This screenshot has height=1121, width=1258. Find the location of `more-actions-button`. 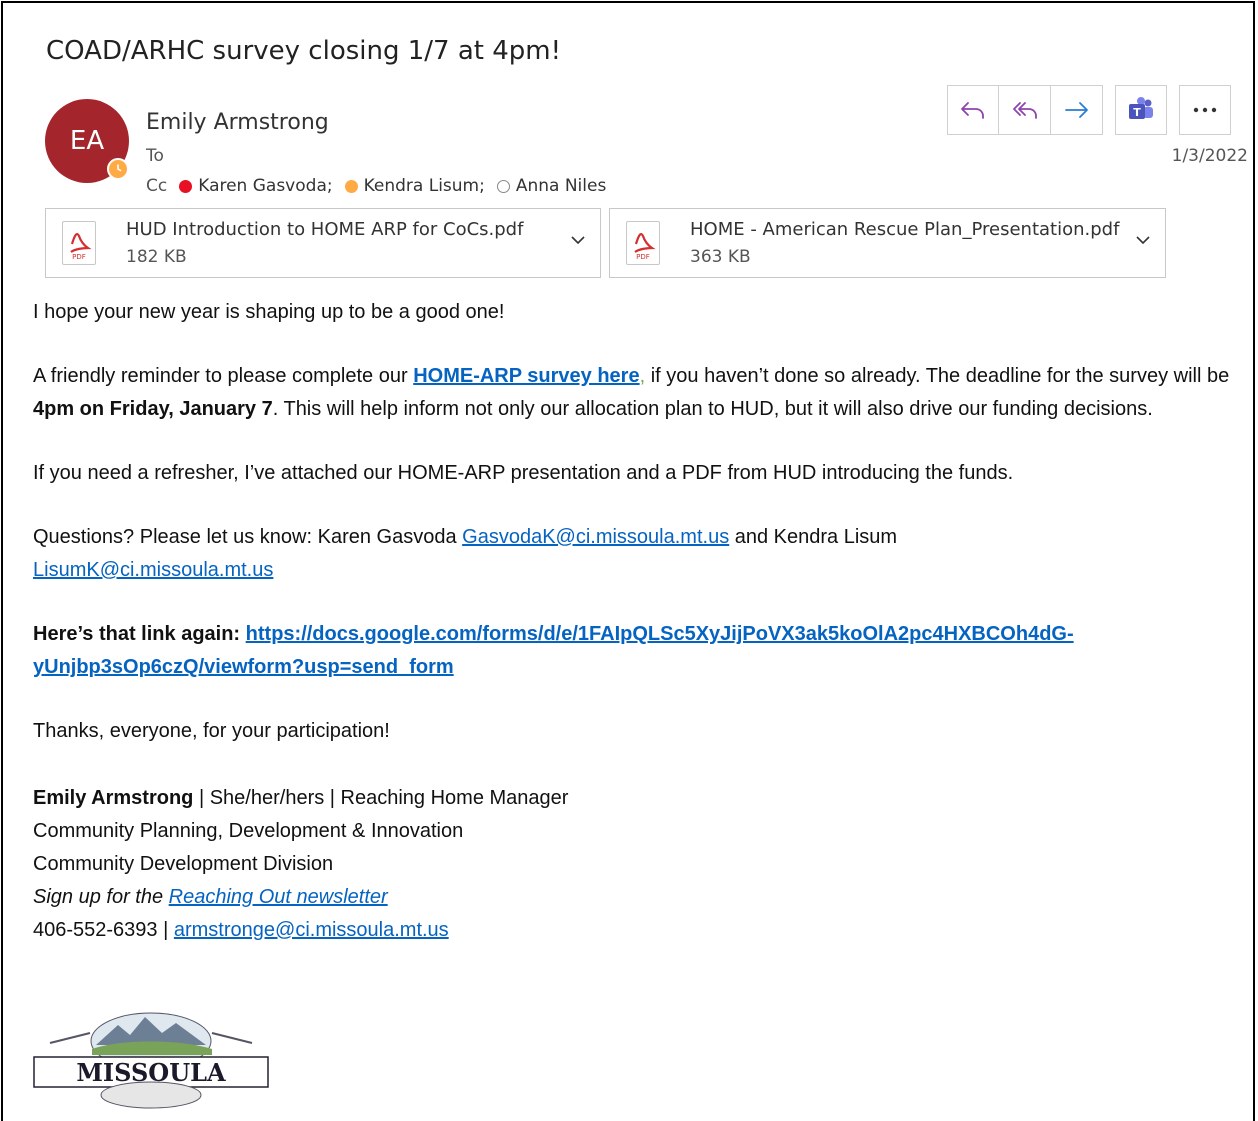

more-actions-button is located at coordinates (1205, 110).